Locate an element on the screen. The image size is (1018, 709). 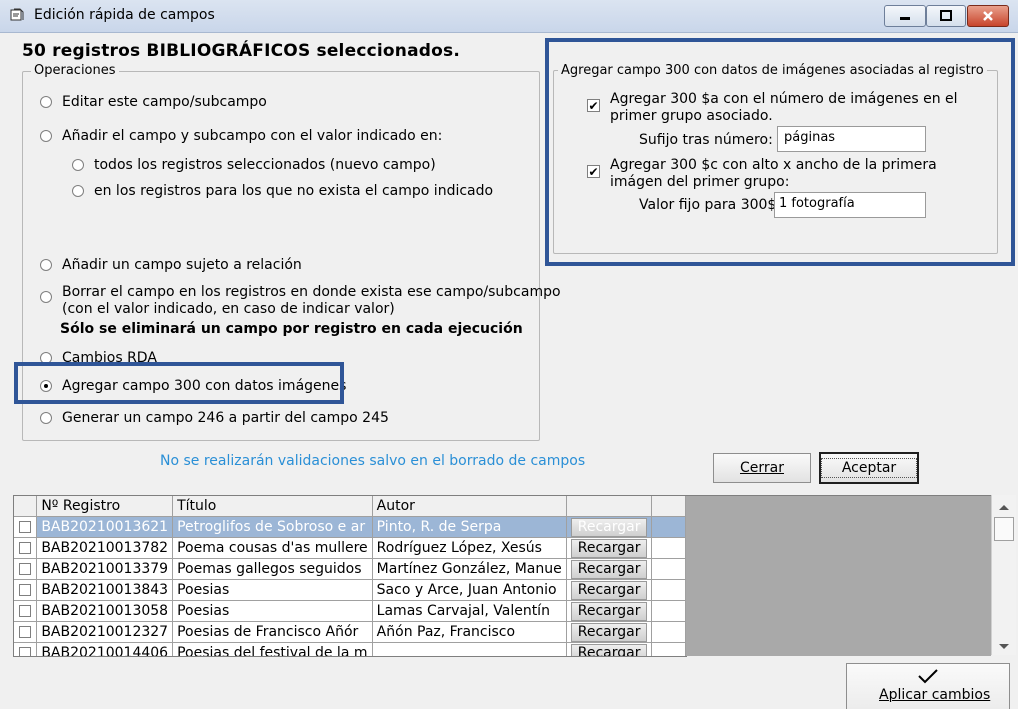
window-title: Edición rápida de campos is located at coordinates (124, 15).